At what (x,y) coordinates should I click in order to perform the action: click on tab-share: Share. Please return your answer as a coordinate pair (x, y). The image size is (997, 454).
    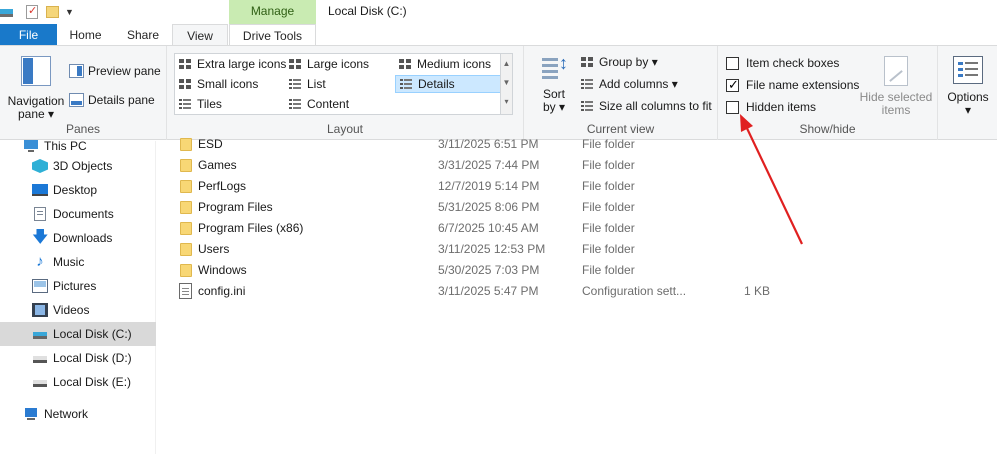
    Looking at the image, I should click on (143, 35).